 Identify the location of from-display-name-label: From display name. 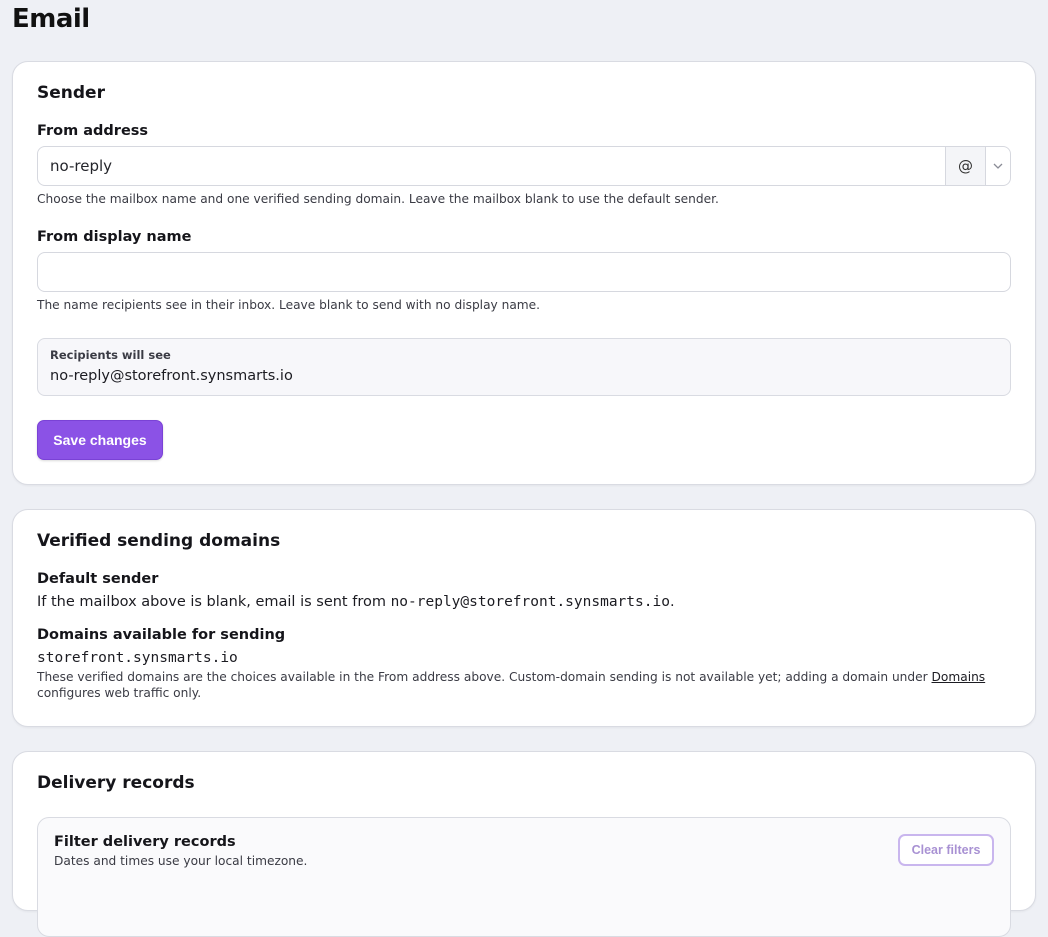
(114, 237).